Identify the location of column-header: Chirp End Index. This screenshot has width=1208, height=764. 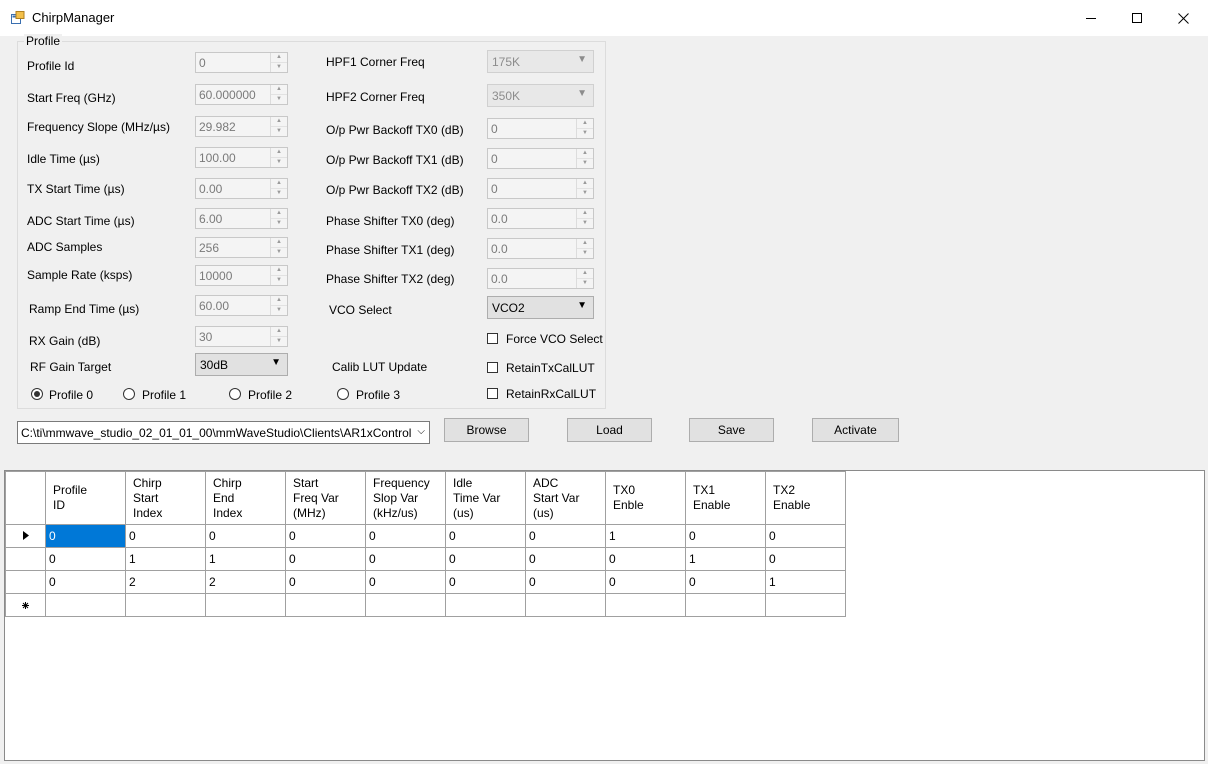
(245, 498).